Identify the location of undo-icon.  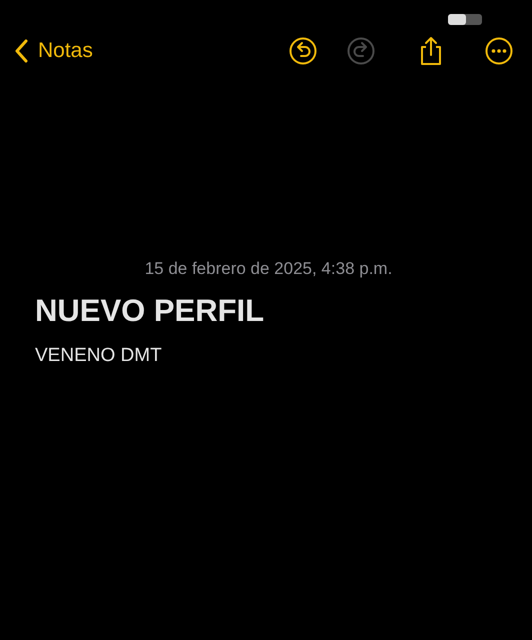
(303, 51).